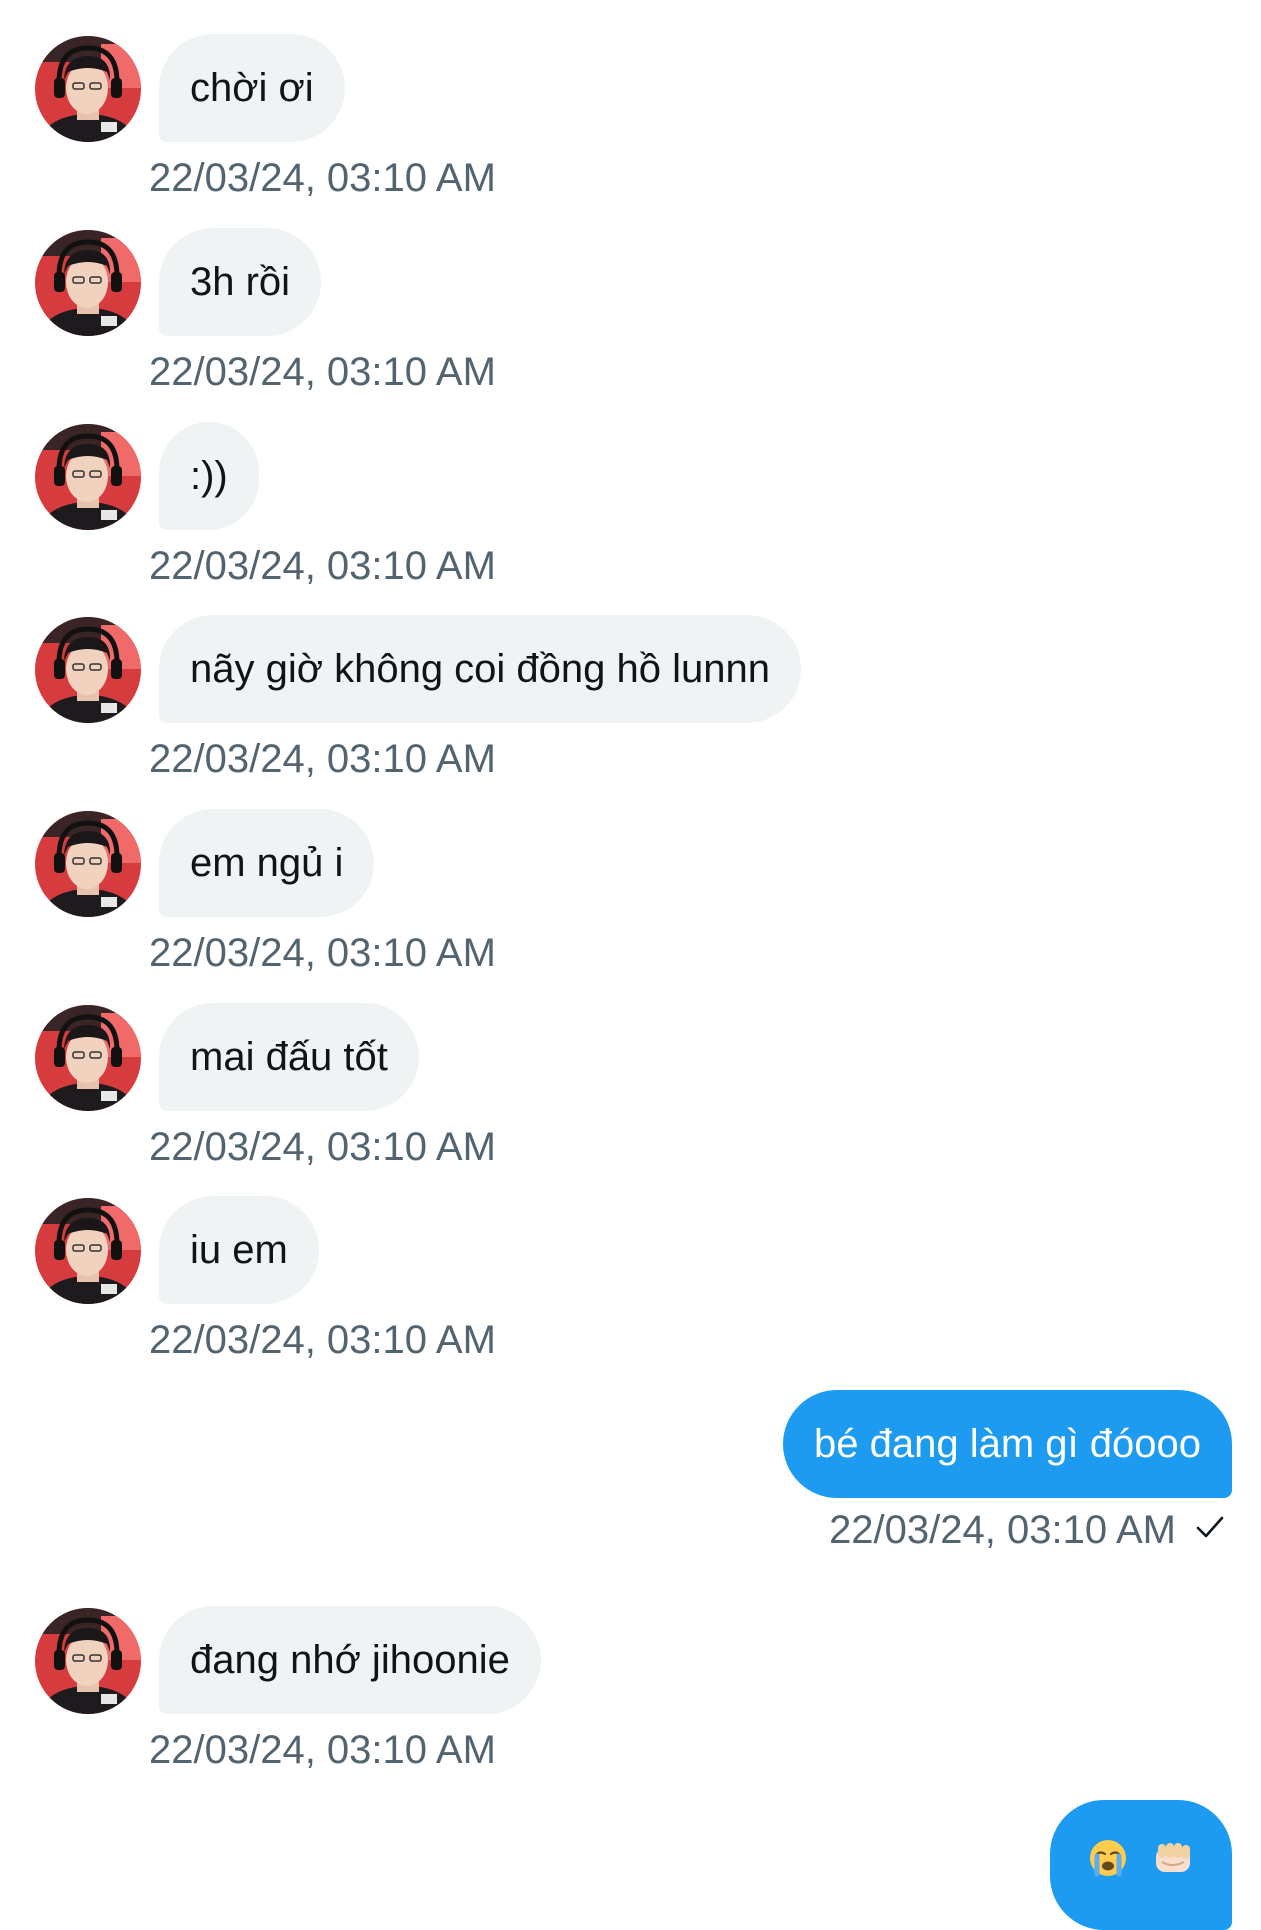  Describe the element at coordinates (240, 282) in the screenshot. I see `message-bubble: 3h rồi` at that location.